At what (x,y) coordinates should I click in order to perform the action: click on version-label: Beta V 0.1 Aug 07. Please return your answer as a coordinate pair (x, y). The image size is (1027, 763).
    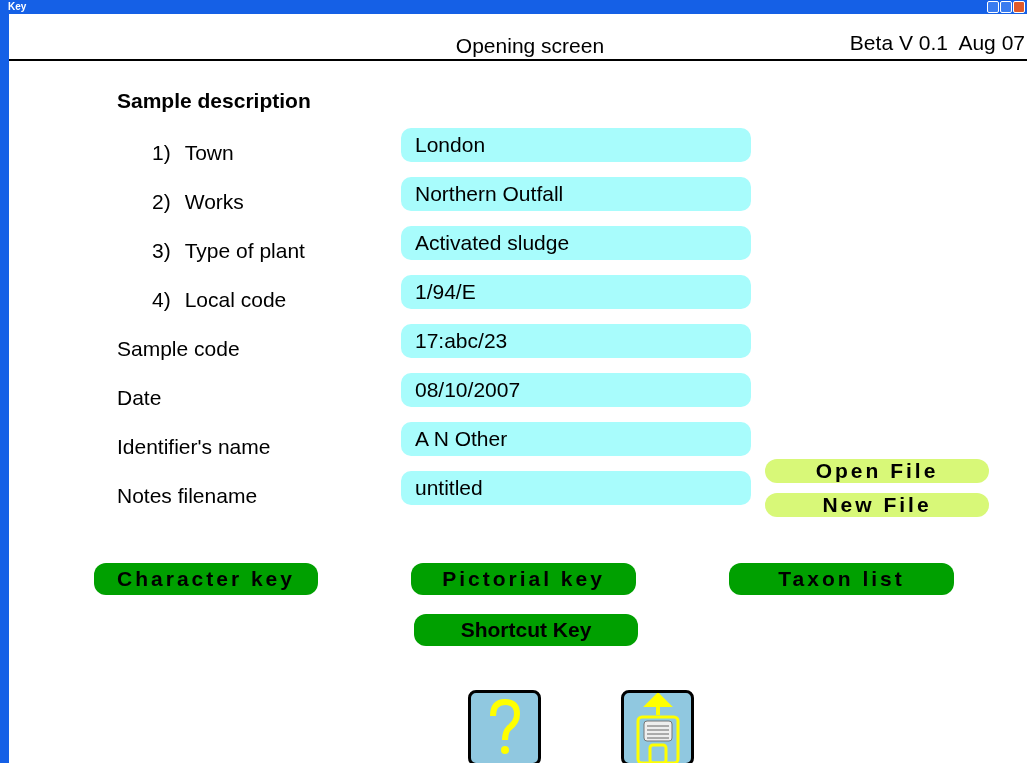
    Looking at the image, I should click on (937, 43).